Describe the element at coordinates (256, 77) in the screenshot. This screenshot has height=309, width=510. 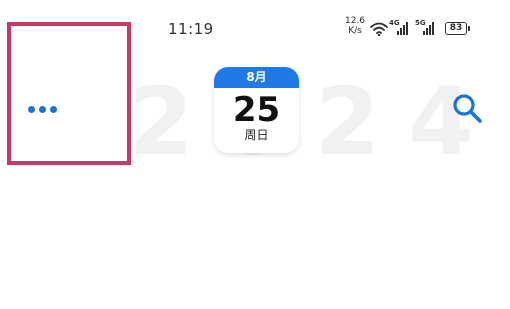
I see `calendar-month: 8月` at that location.